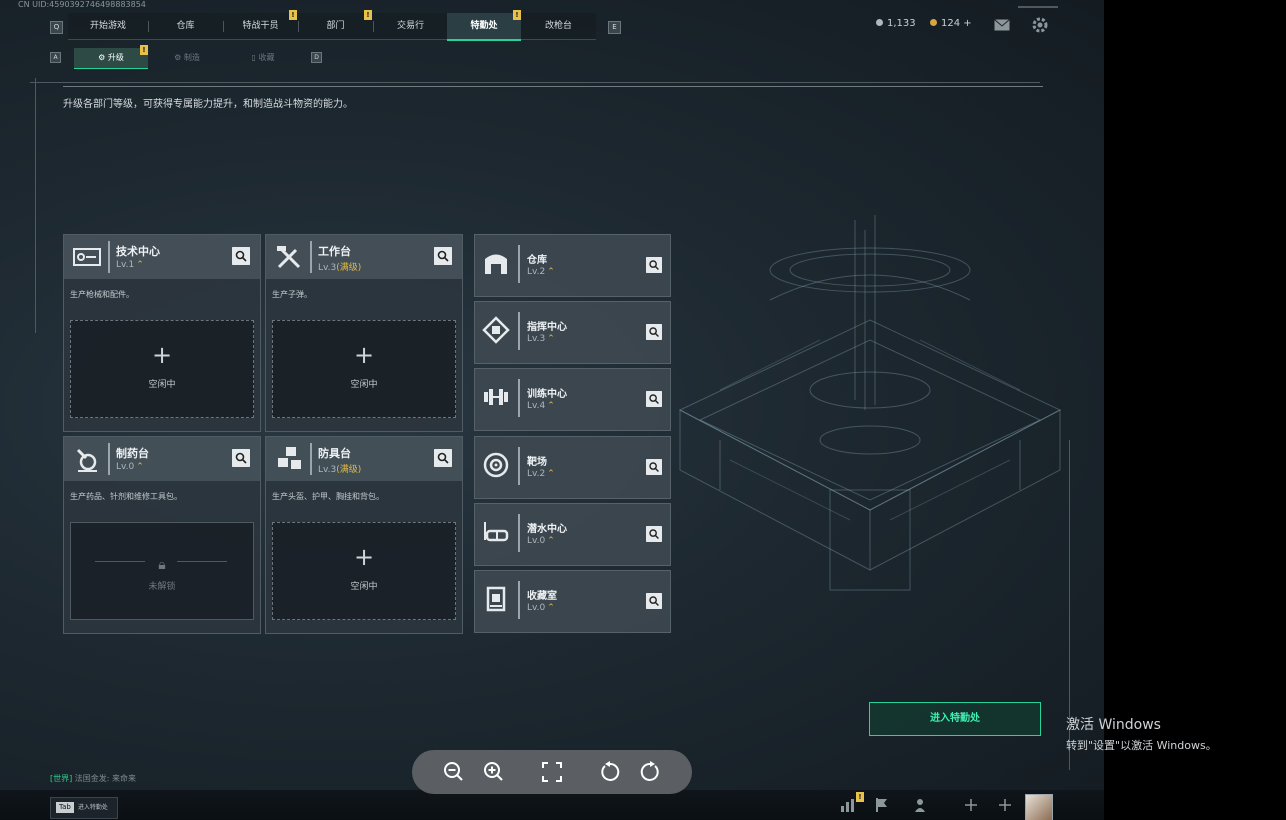 The width and height of the screenshot is (1286, 820). What do you see at coordinates (552, 772) in the screenshot?
I see `fullscreen-icon` at bounding box center [552, 772].